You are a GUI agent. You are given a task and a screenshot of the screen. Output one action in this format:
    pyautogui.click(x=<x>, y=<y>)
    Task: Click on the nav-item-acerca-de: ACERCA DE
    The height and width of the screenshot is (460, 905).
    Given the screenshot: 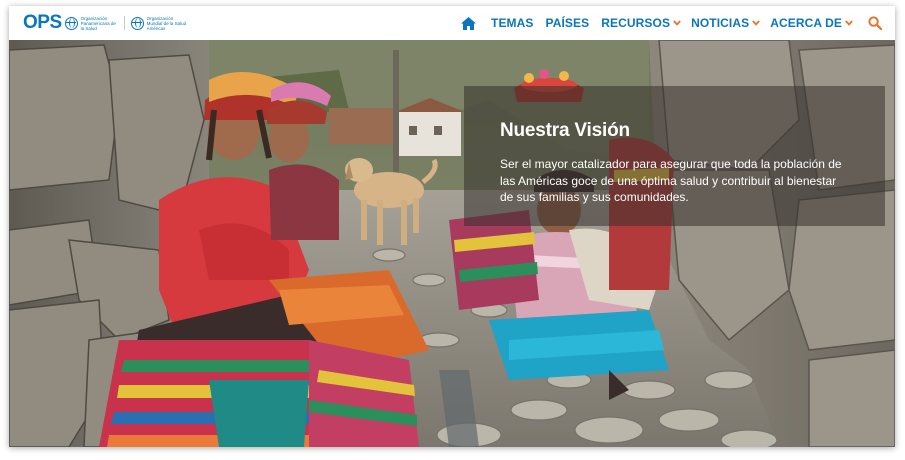 What is the action you would take?
    pyautogui.click(x=811, y=23)
    